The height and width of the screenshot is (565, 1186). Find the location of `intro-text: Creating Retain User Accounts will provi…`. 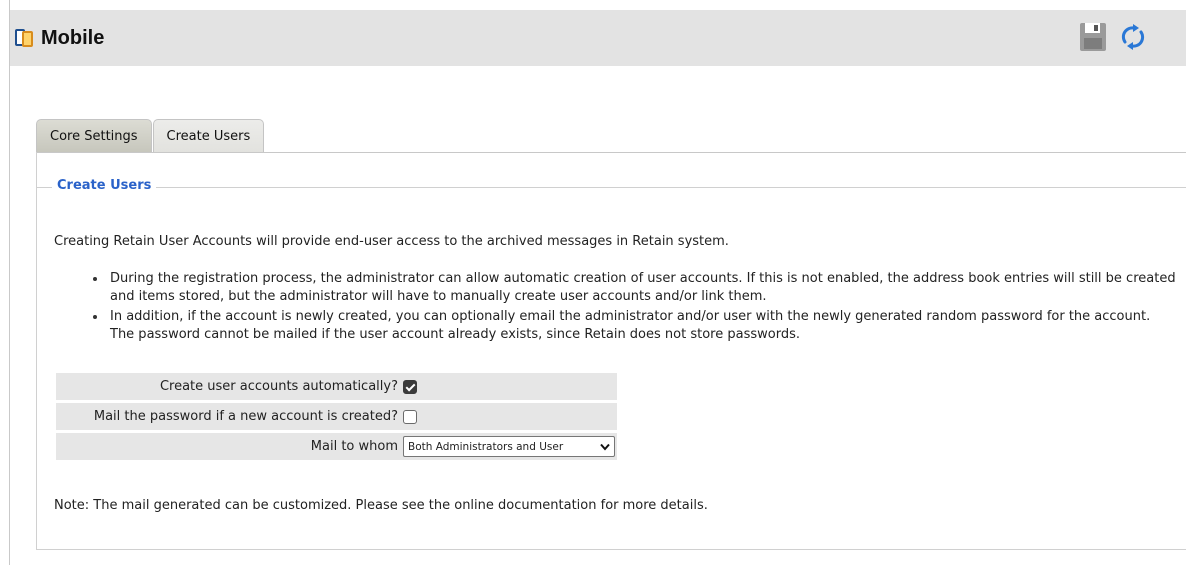

intro-text: Creating Retain User Accounts will provi… is located at coordinates (391, 241).